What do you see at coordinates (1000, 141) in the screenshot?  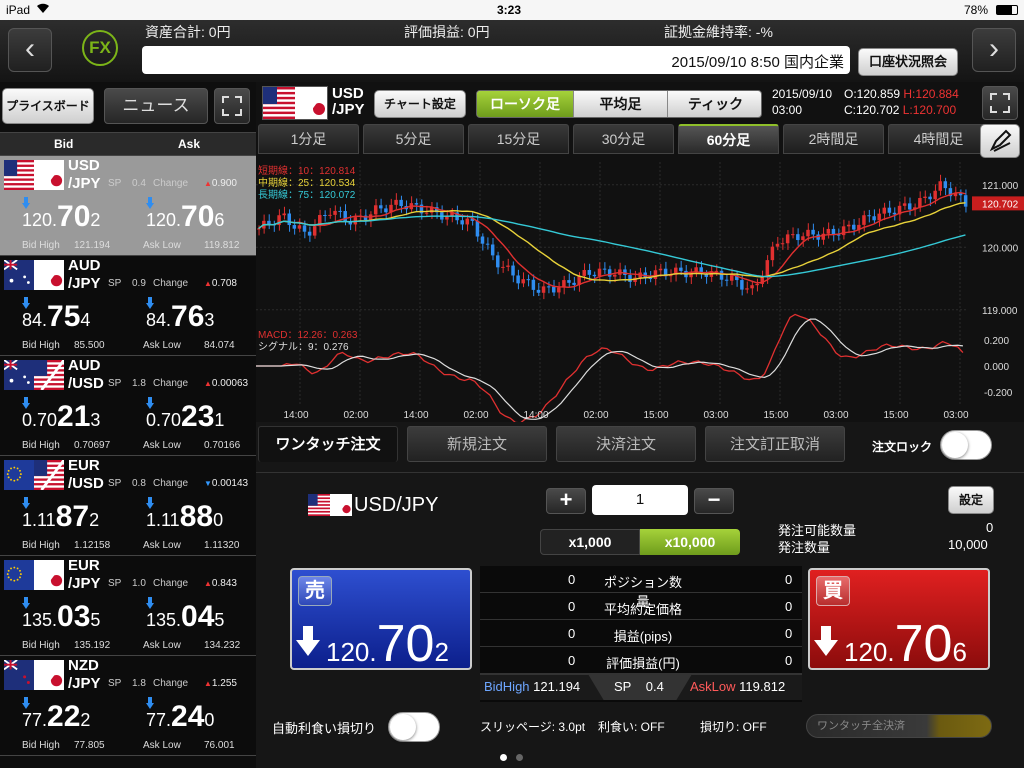 I see `draw-tool-button` at bounding box center [1000, 141].